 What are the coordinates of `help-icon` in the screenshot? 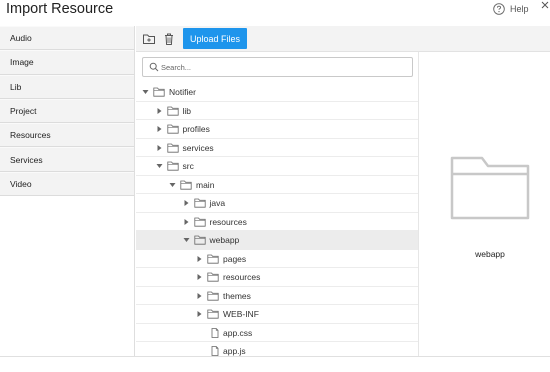 It's located at (499, 9).